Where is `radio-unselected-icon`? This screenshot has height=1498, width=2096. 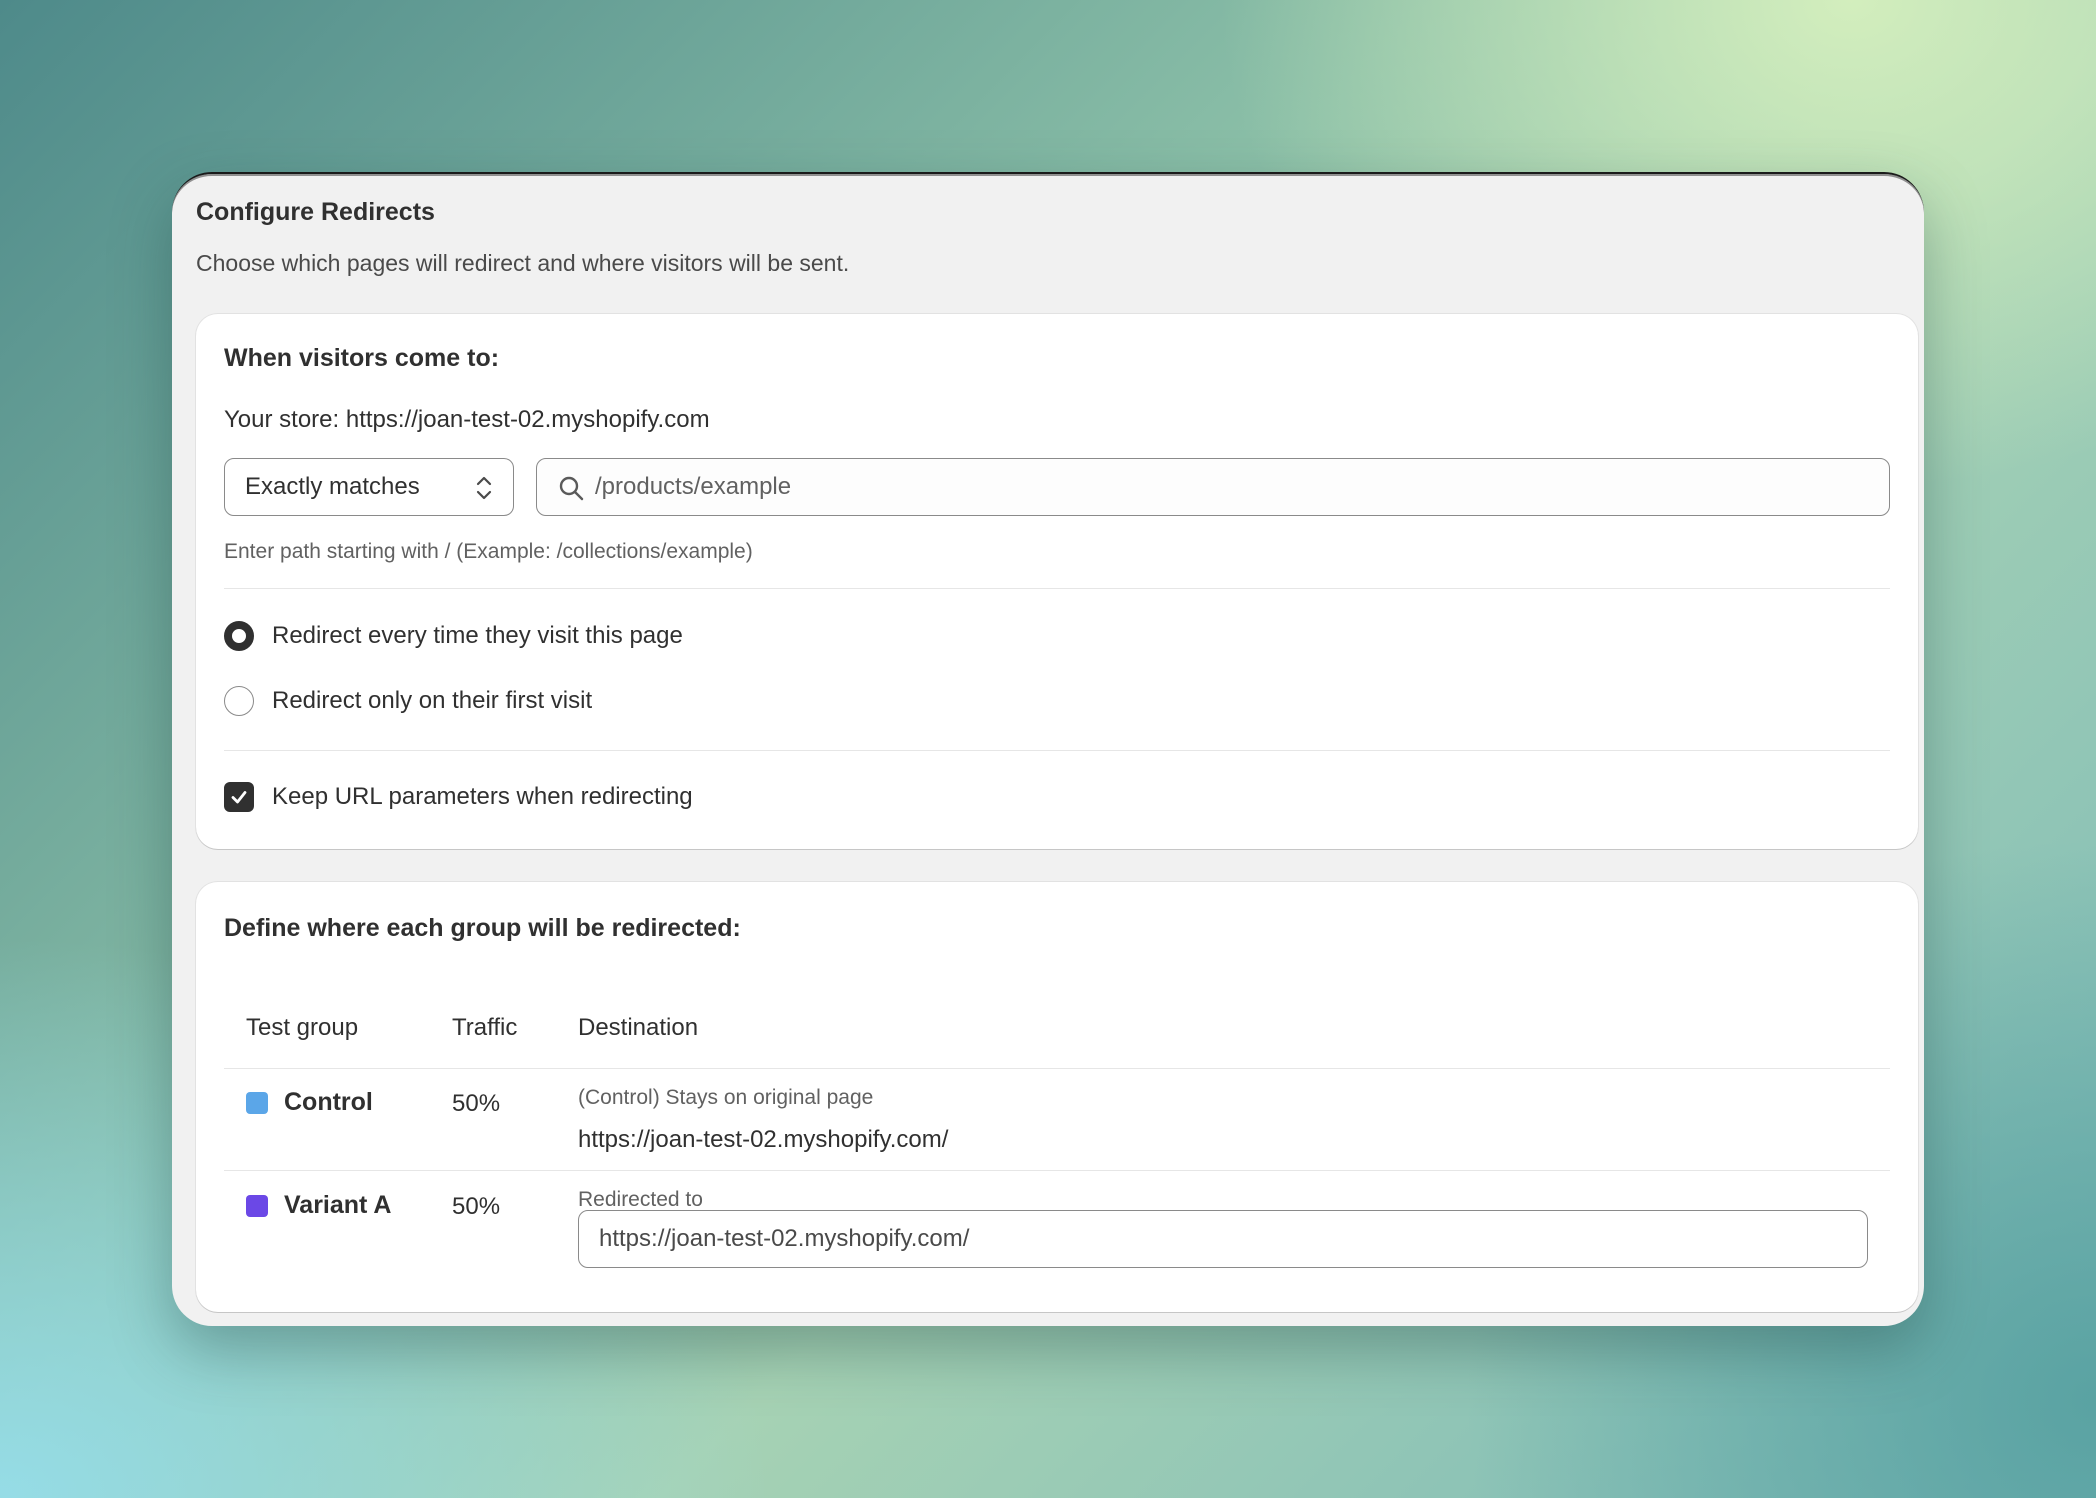 radio-unselected-icon is located at coordinates (239, 701).